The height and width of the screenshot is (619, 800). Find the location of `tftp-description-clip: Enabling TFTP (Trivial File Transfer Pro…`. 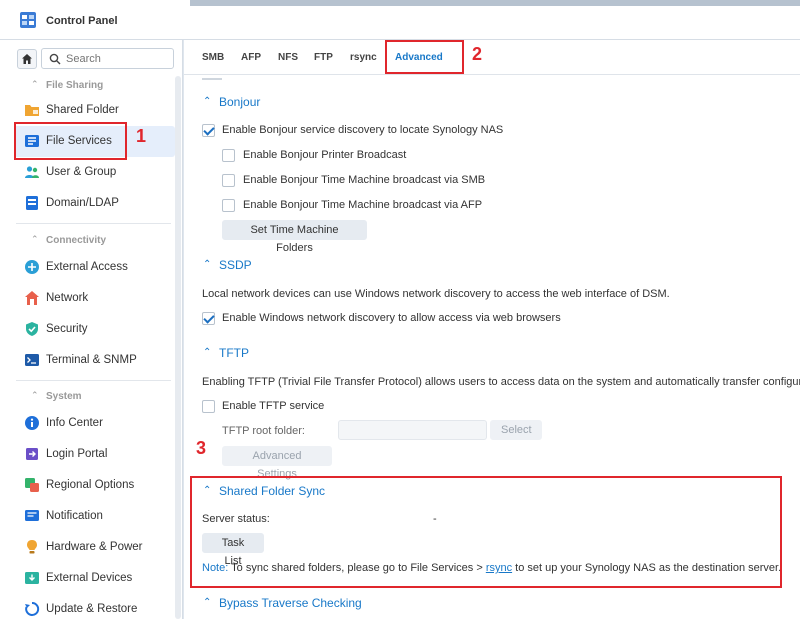

tftp-description-clip: Enabling TFTP (Trivial File Transfer Pro… is located at coordinates (501, 383).